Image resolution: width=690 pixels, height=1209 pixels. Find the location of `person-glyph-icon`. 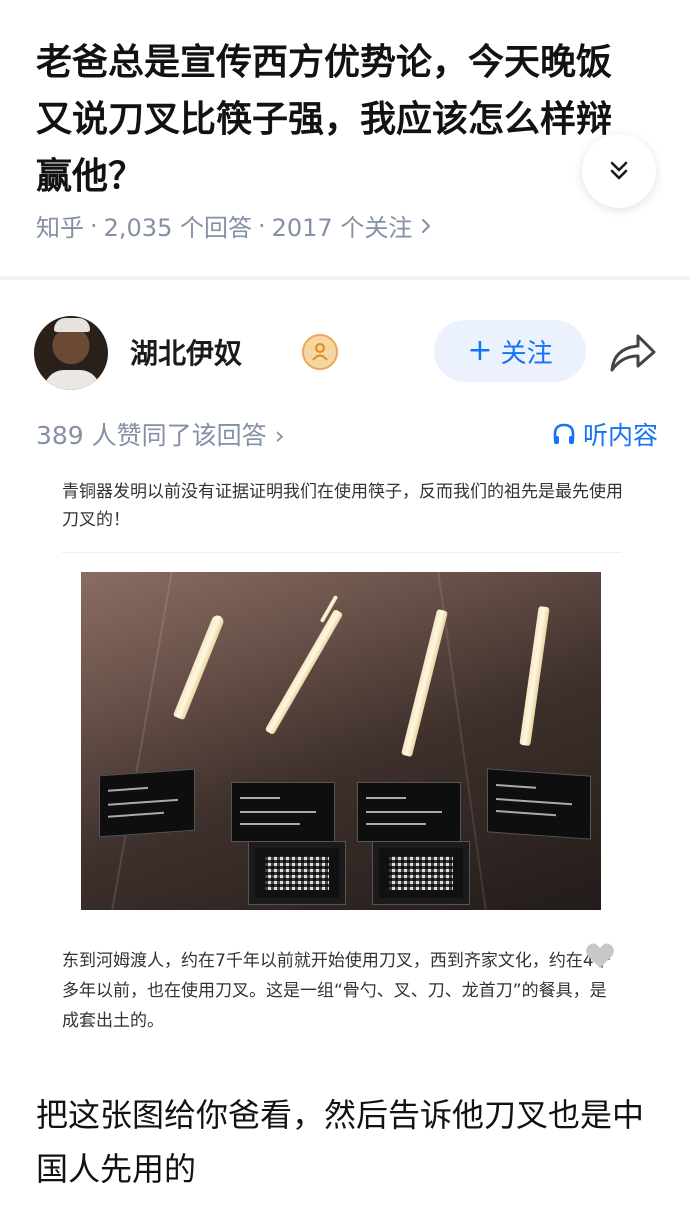

person-glyph-icon is located at coordinates (320, 352).